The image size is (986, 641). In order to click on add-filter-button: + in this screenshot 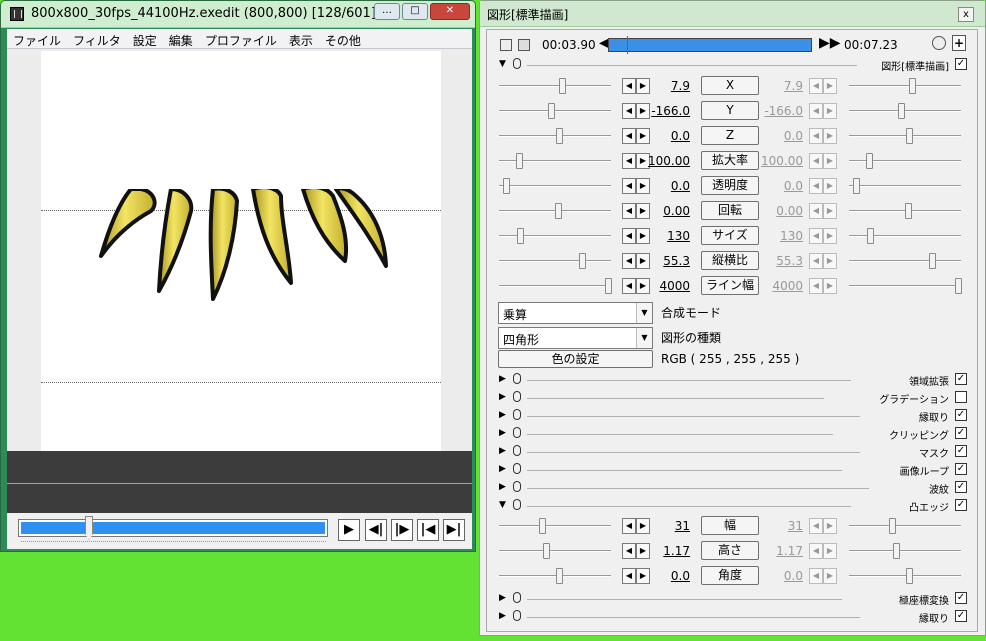, I will do `click(959, 43)`.